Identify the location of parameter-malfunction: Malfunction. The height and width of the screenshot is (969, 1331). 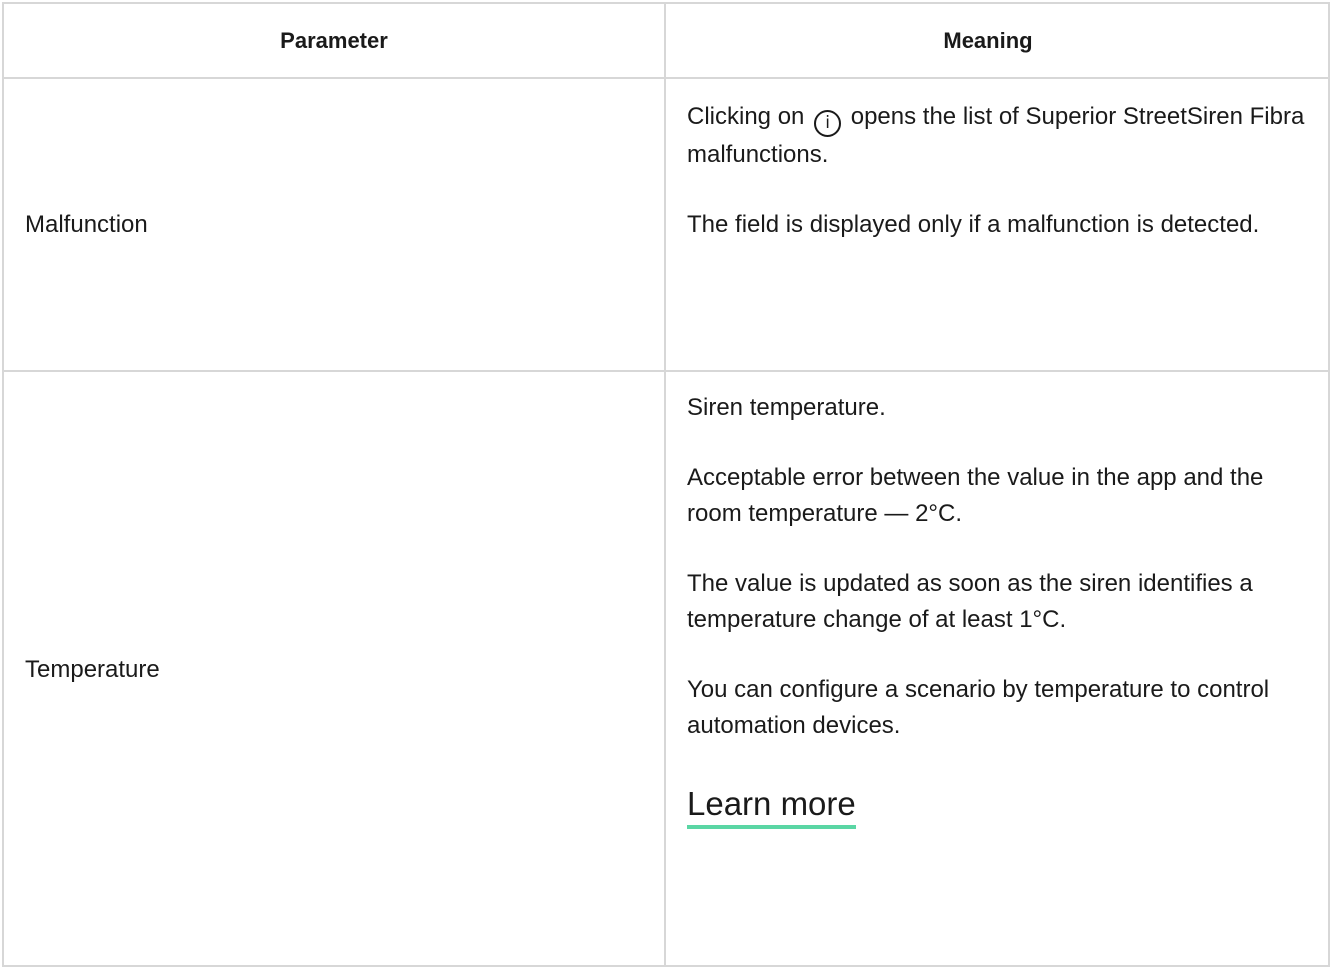
(335, 224).